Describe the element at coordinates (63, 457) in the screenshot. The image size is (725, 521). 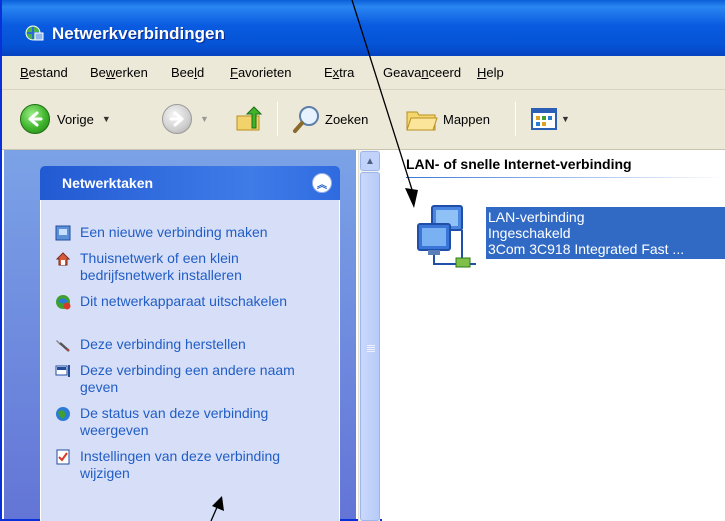
I see `settings-icon` at that location.